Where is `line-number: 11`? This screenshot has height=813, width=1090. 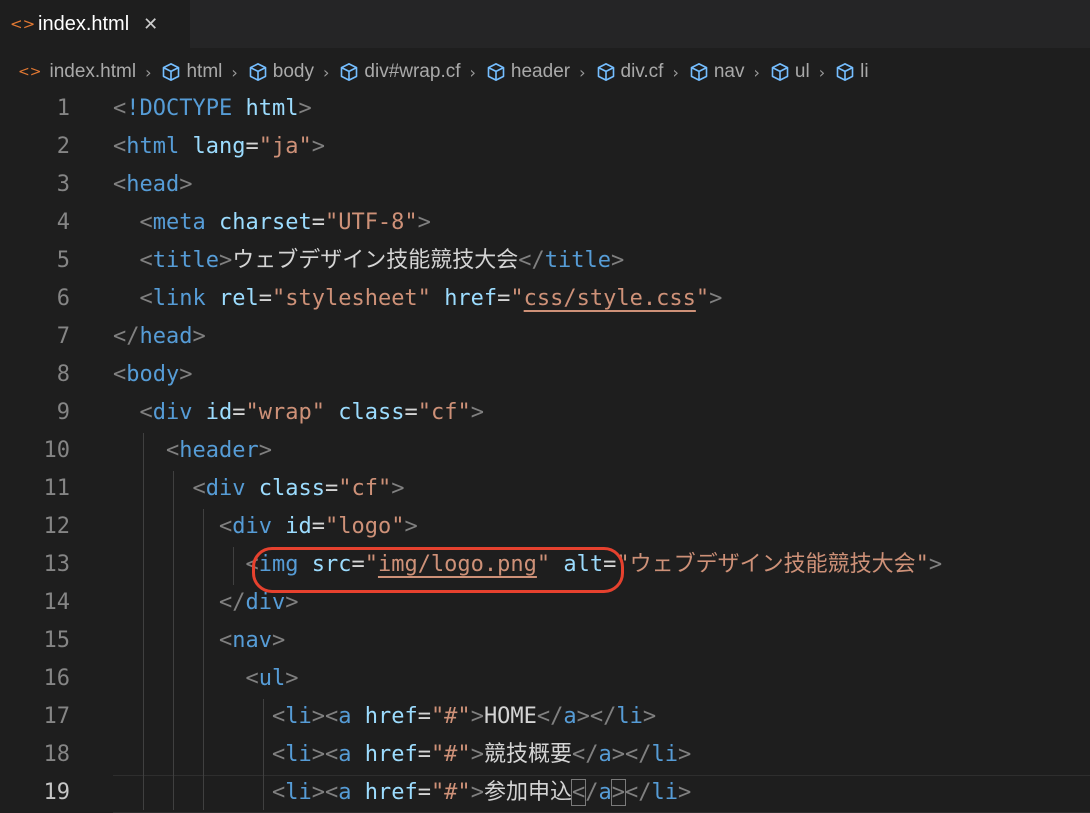 line-number: 11 is located at coordinates (57, 488).